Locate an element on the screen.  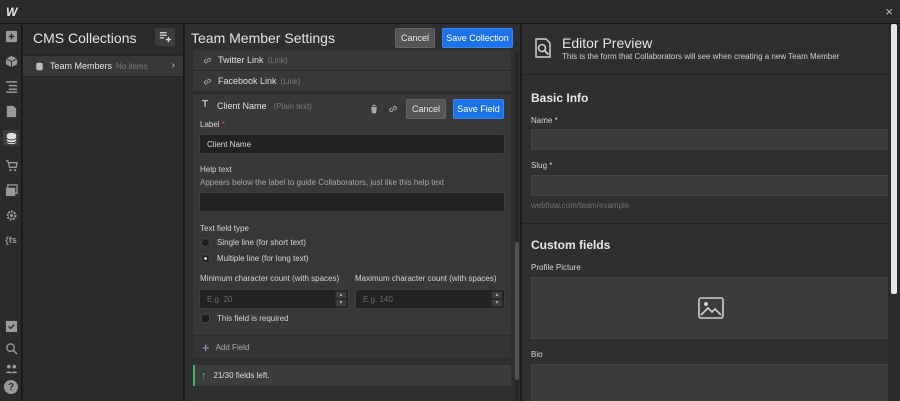
single-line-radio: Single line (for short text) is located at coordinates (253, 242).